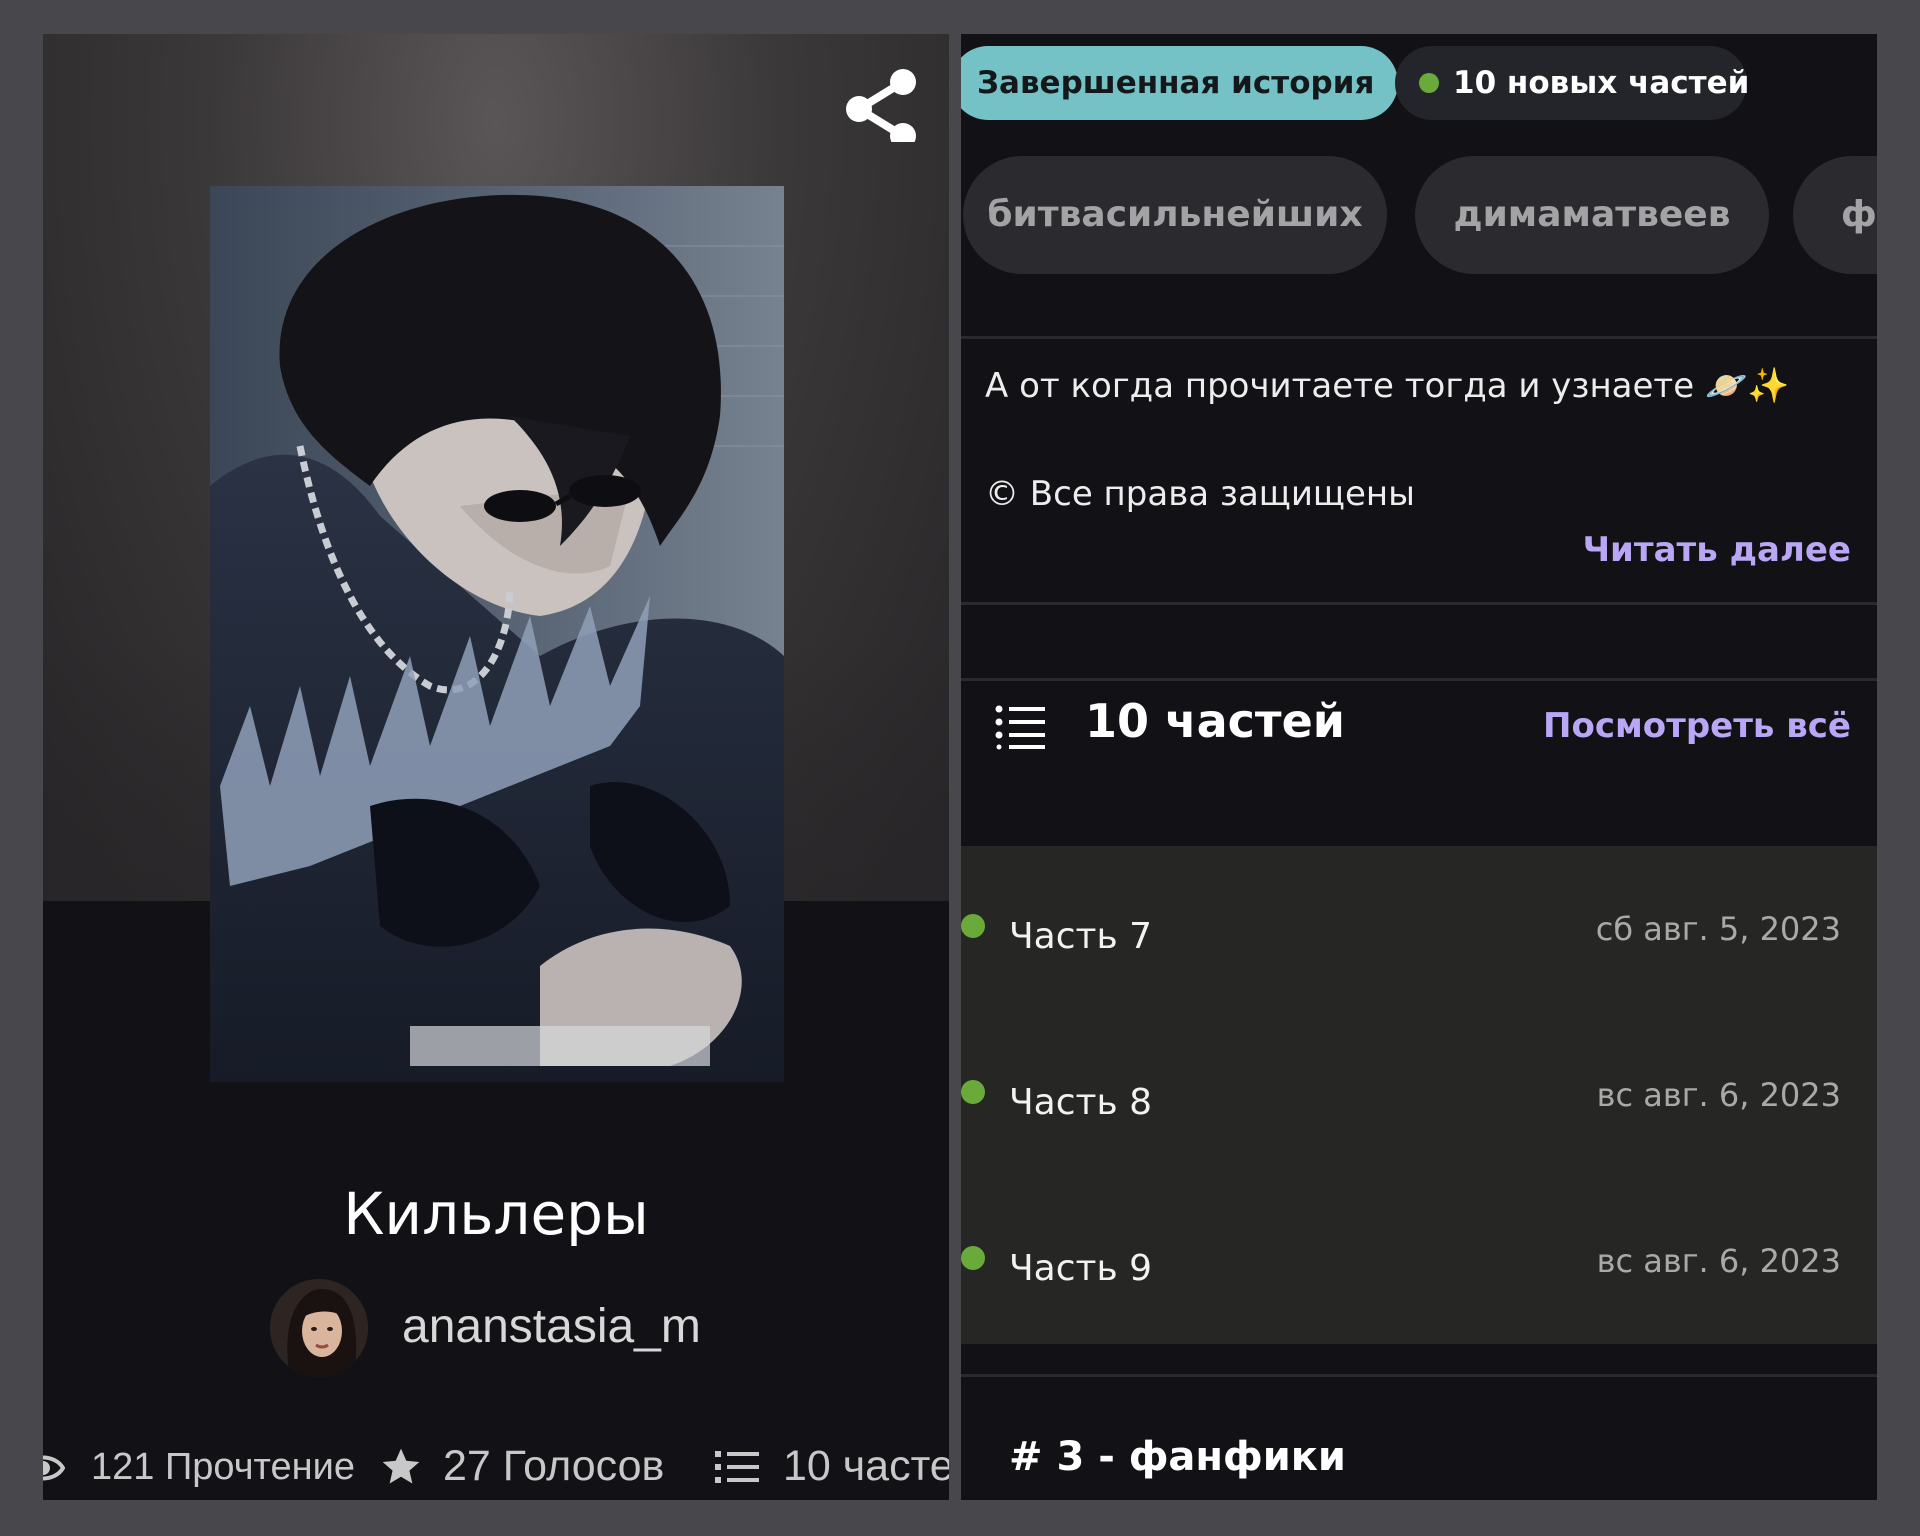 This screenshot has height=1536, width=1920. I want to click on author-avatar, so click(319, 1328).